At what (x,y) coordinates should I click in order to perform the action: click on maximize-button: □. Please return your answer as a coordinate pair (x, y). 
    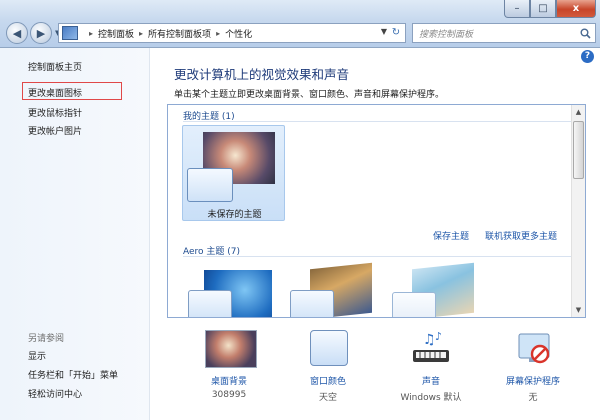
    Looking at the image, I should click on (543, 9).